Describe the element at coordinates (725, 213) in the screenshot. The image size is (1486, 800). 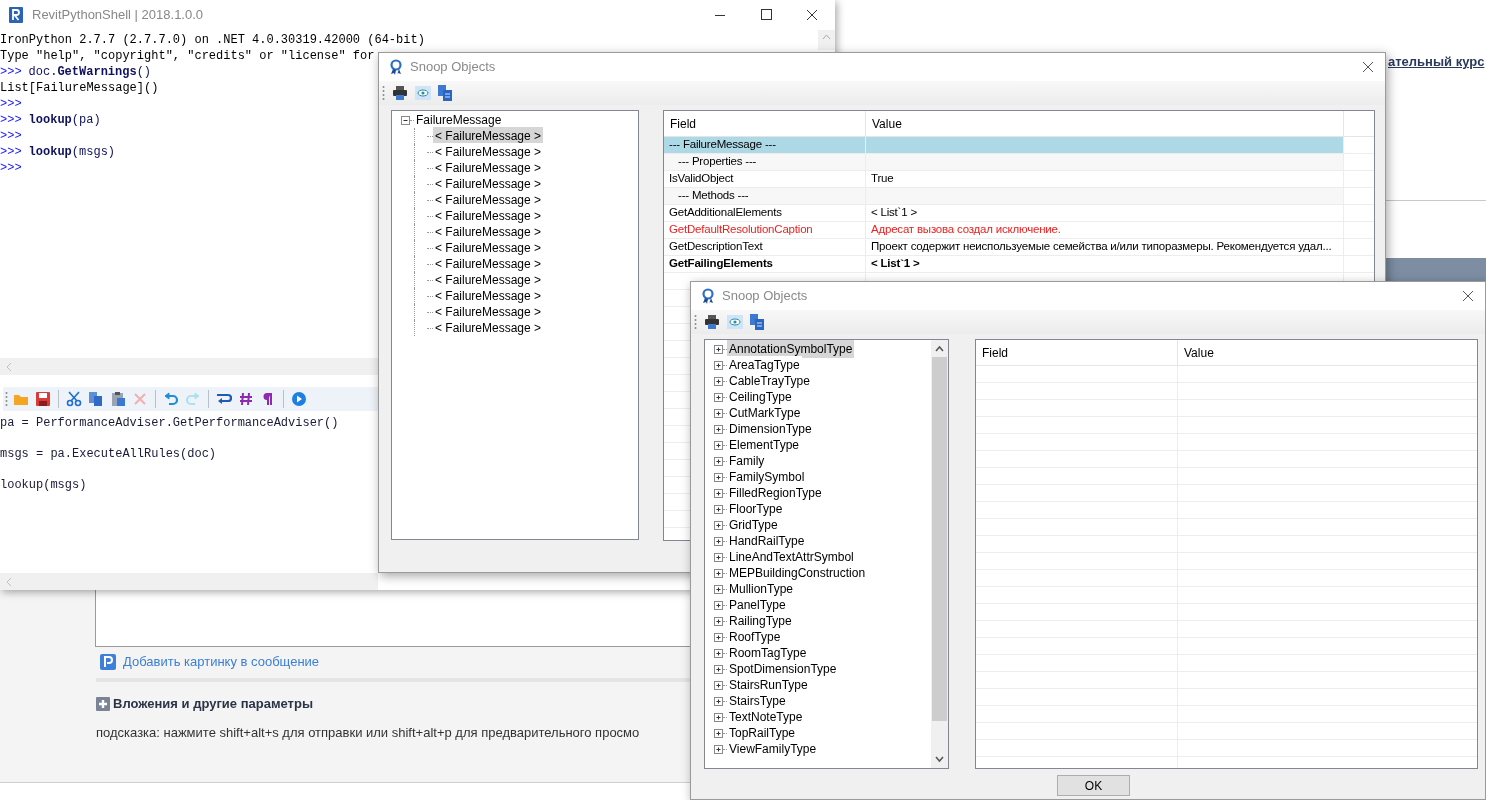
I see `table-cell-text: GetAdditionalElements` at that location.